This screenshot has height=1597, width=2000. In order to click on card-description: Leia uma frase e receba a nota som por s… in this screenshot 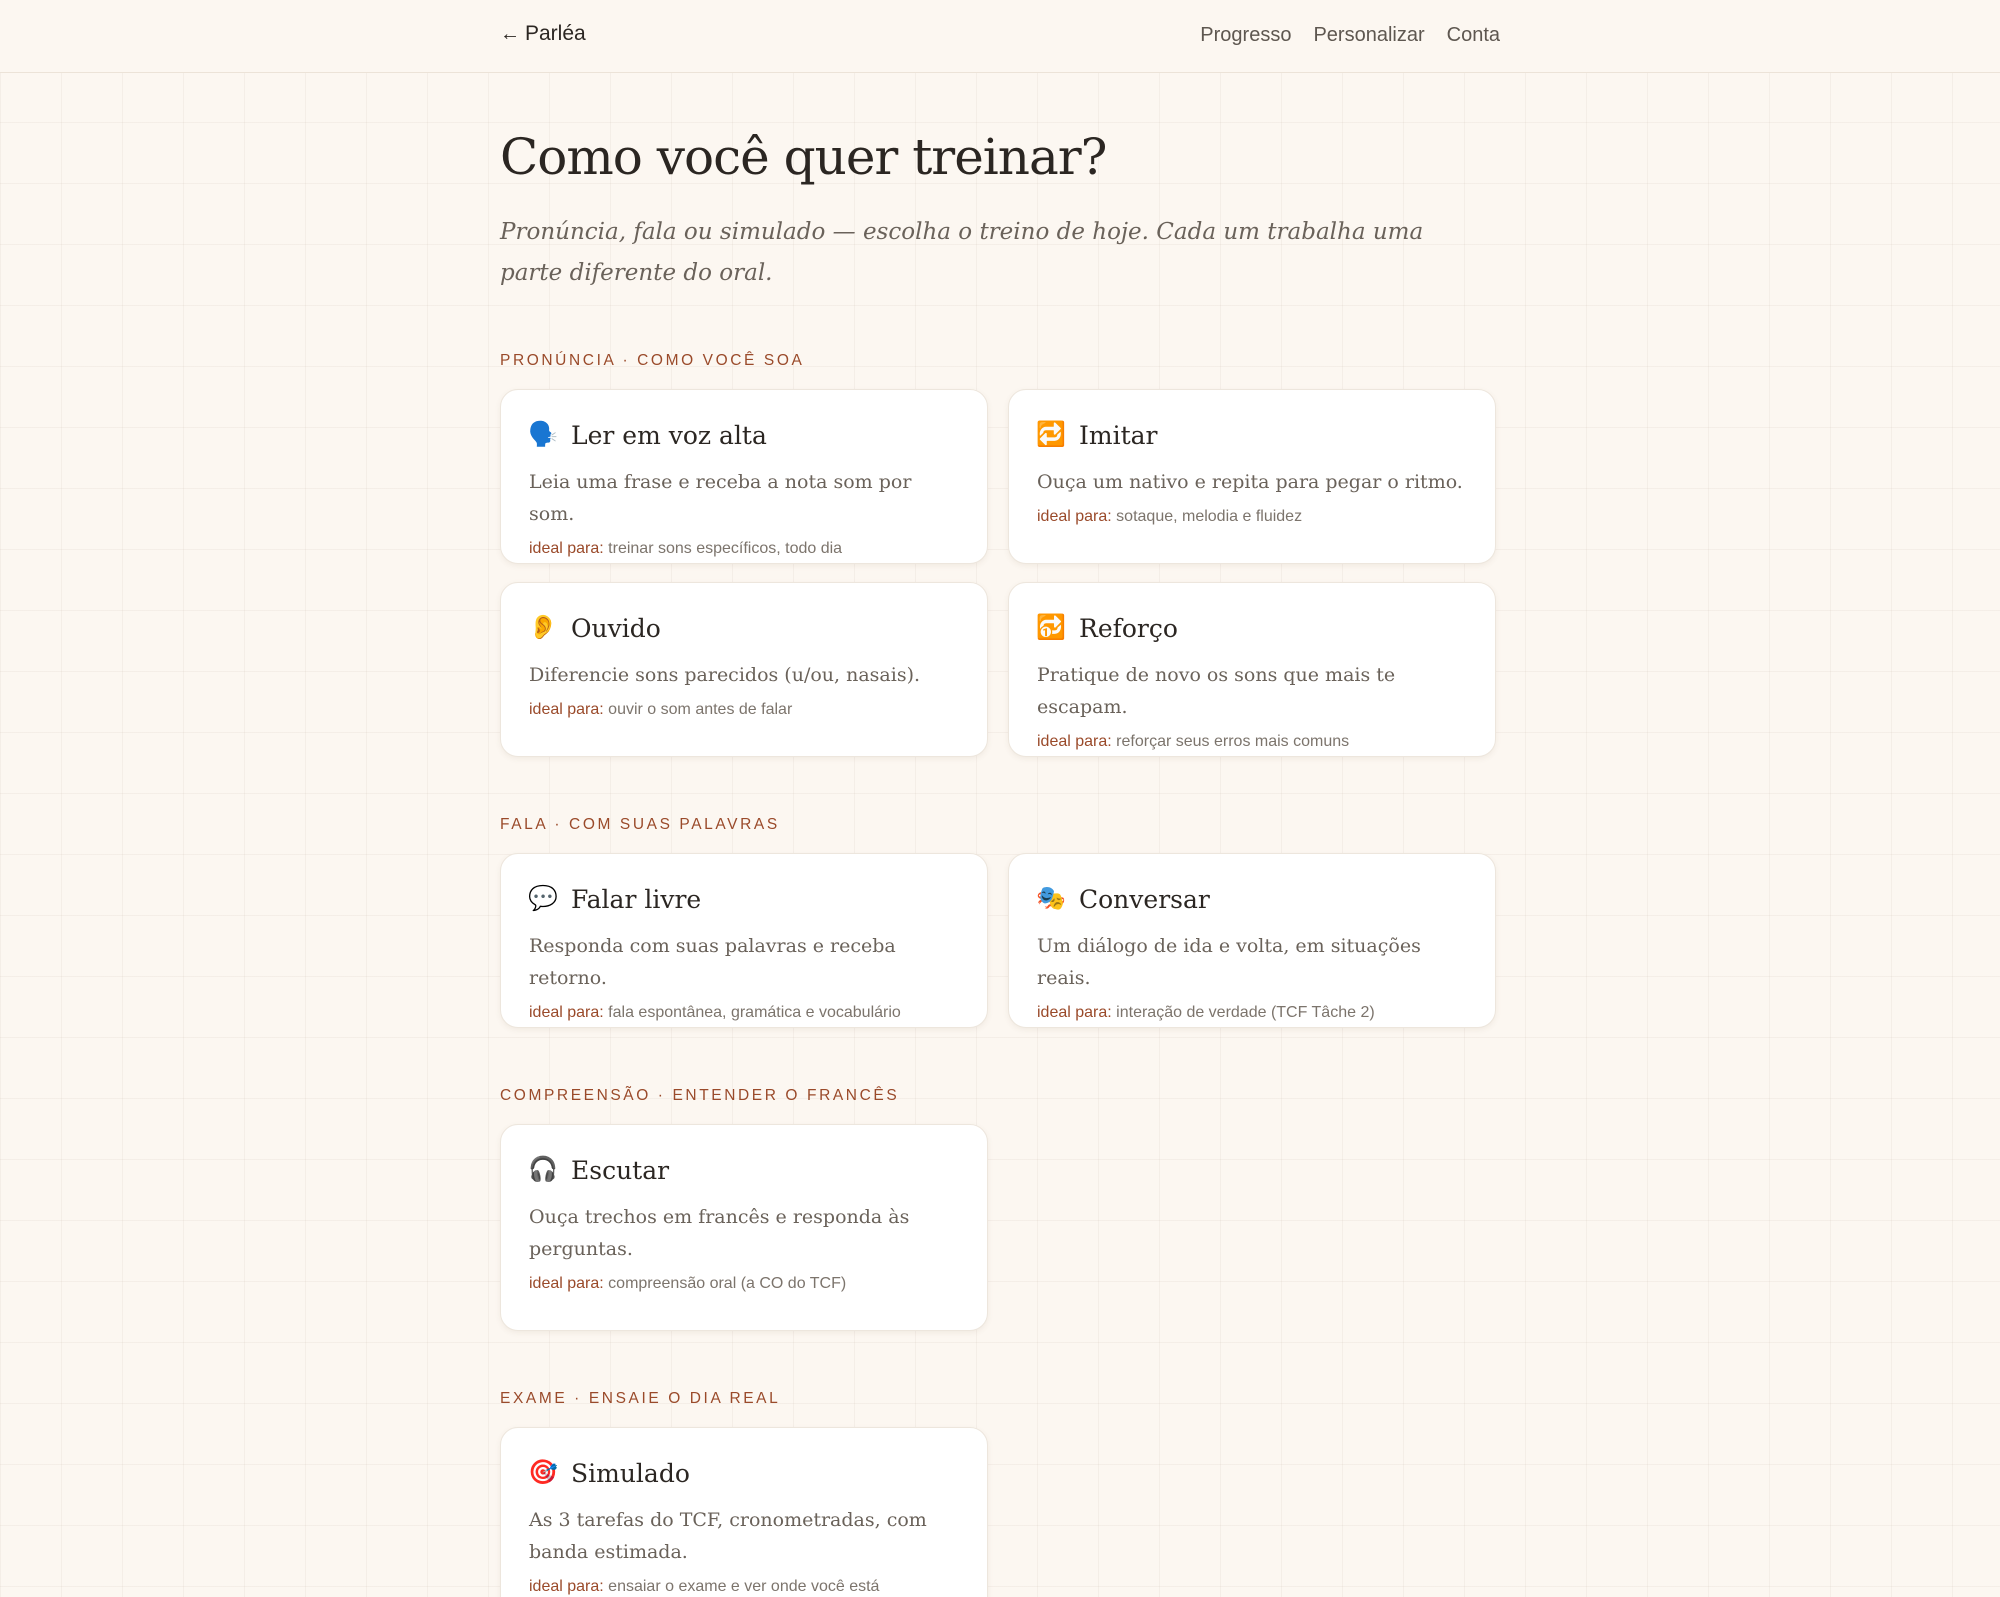, I will do `click(720, 498)`.